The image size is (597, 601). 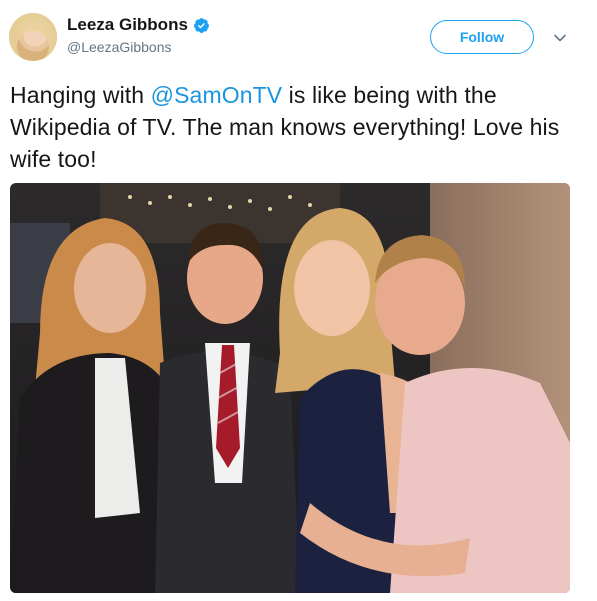 What do you see at coordinates (119, 47) in the screenshot?
I see `author-handle: @LeezaGibbons` at bounding box center [119, 47].